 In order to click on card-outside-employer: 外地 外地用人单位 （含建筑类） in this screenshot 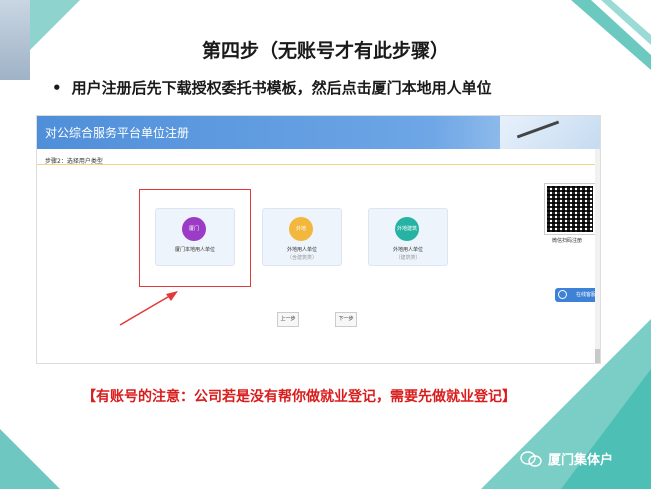, I will do `click(302, 237)`.